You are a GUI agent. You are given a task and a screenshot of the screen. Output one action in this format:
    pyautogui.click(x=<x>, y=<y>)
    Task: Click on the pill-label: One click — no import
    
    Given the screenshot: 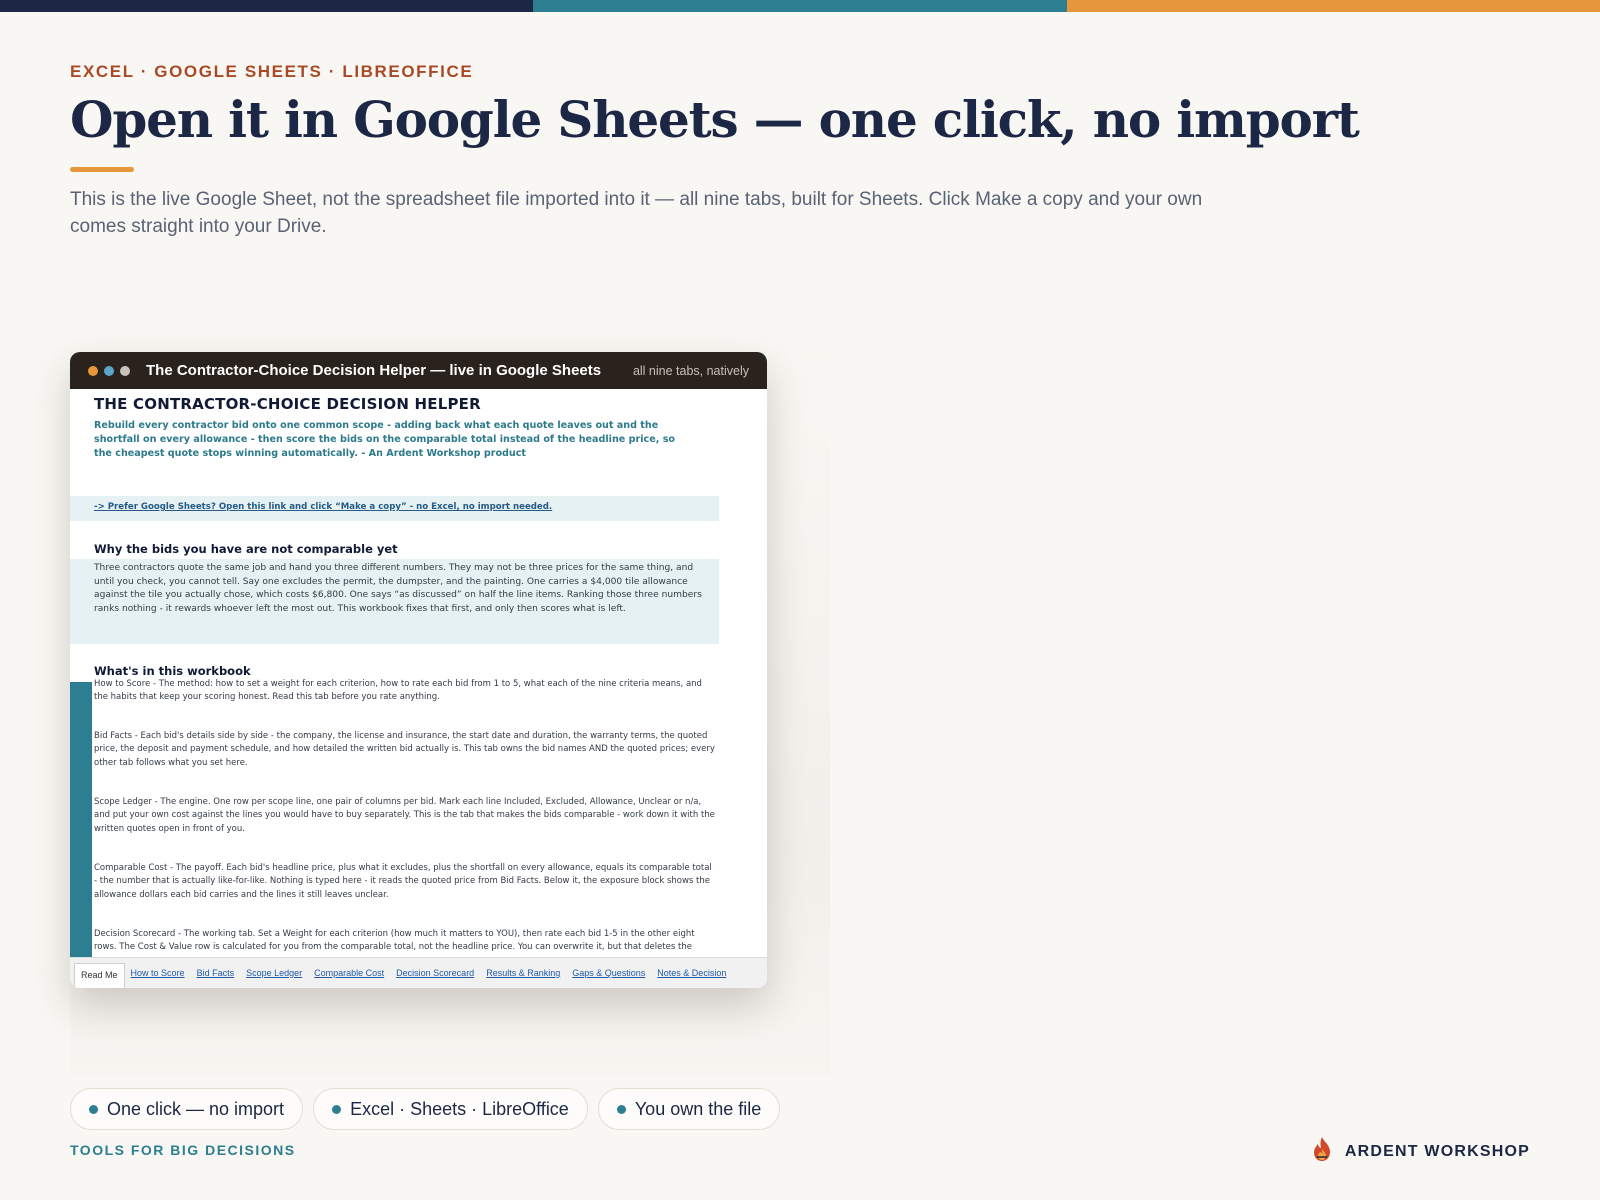 What is the action you would take?
    pyautogui.click(x=196, y=1108)
    